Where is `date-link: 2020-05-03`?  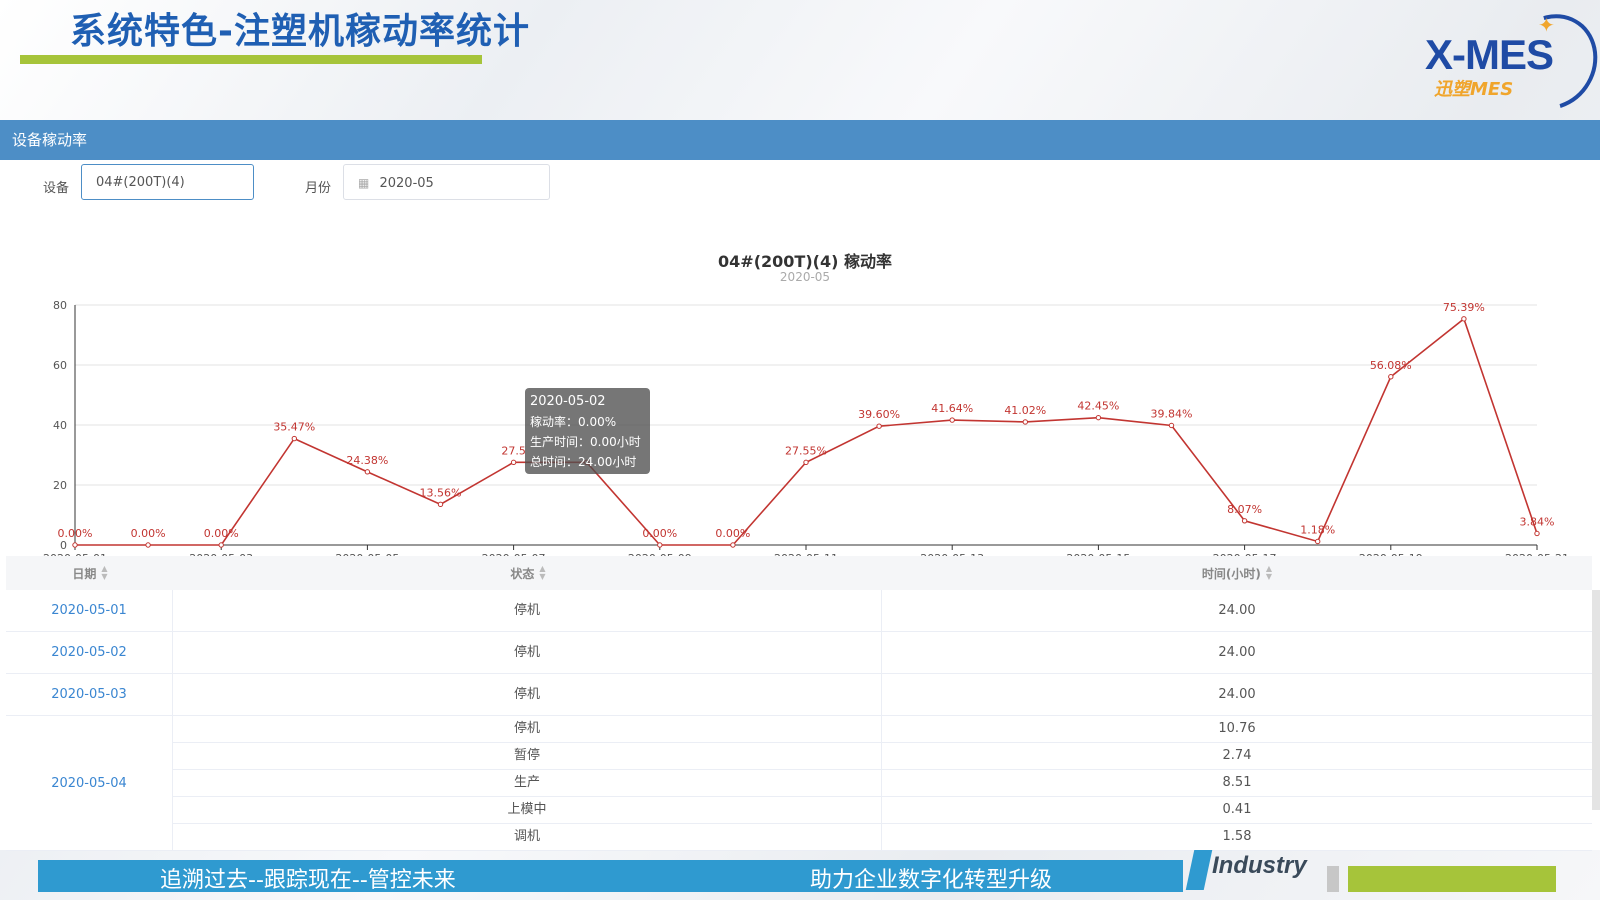 date-link: 2020-05-03 is located at coordinates (89, 694).